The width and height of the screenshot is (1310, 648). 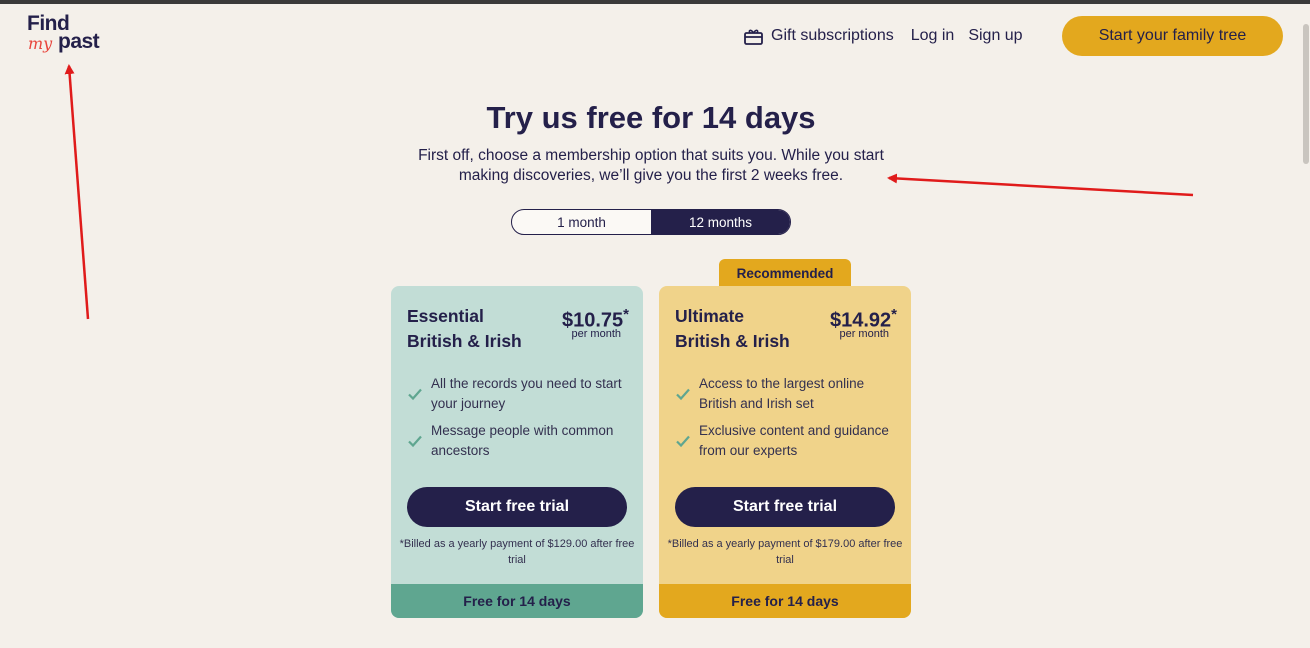 What do you see at coordinates (753, 37) in the screenshot?
I see `gift-icon` at bounding box center [753, 37].